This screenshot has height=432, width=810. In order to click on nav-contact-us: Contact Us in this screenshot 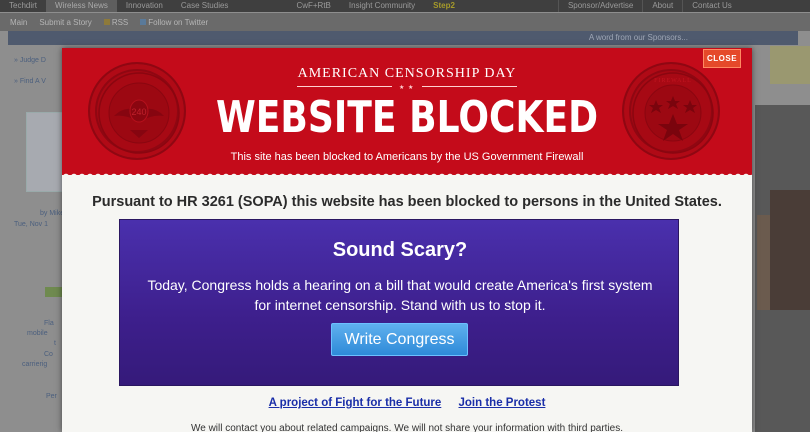, I will do `click(711, 6)`.